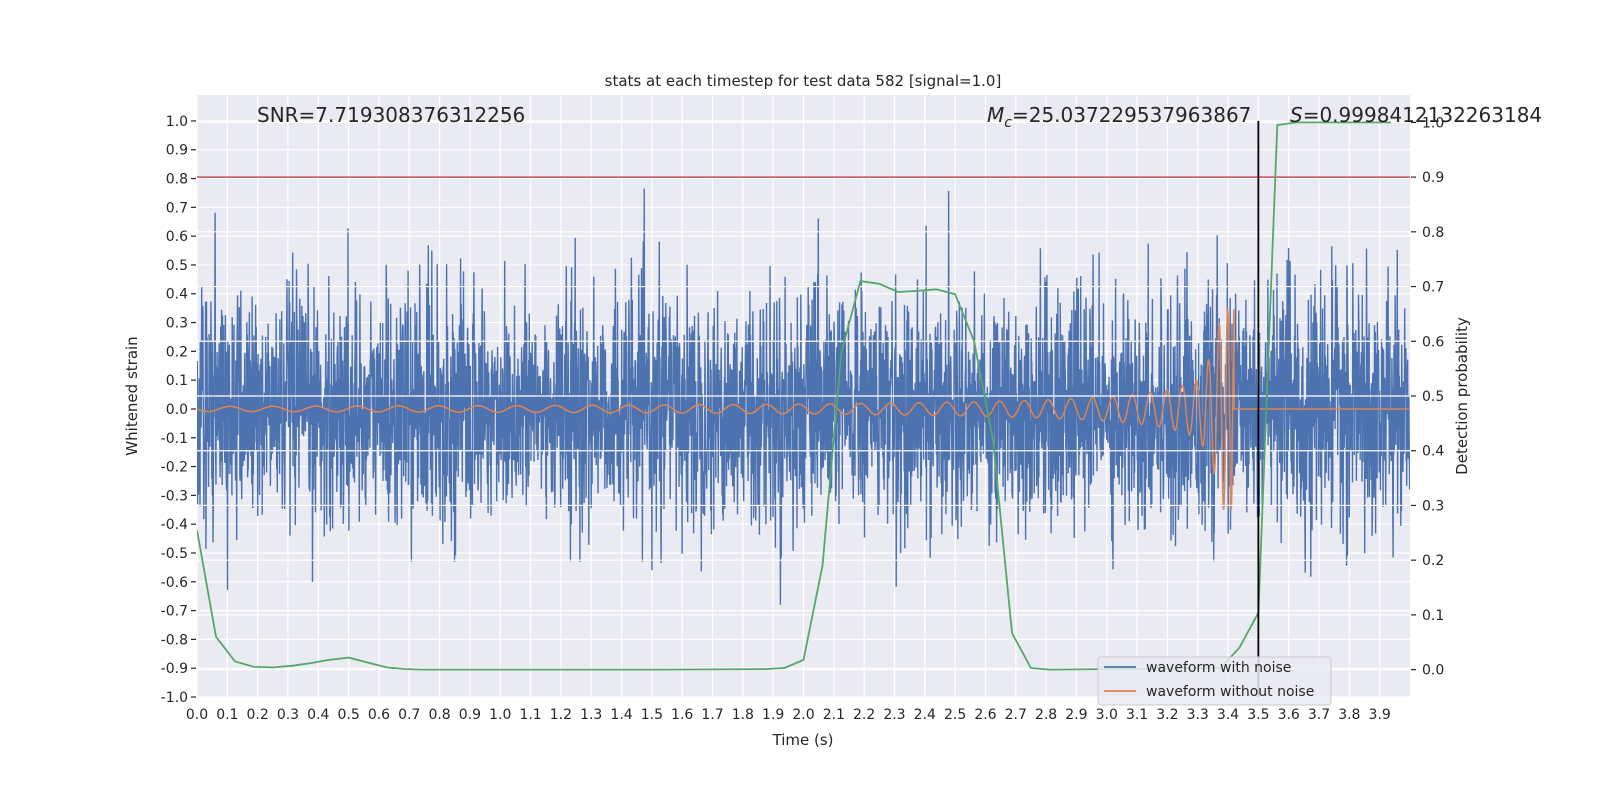 The width and height of the screenshot is (1600, 804). I want to click on legend-label-noise: waveform with noise, so click(1218, 668).